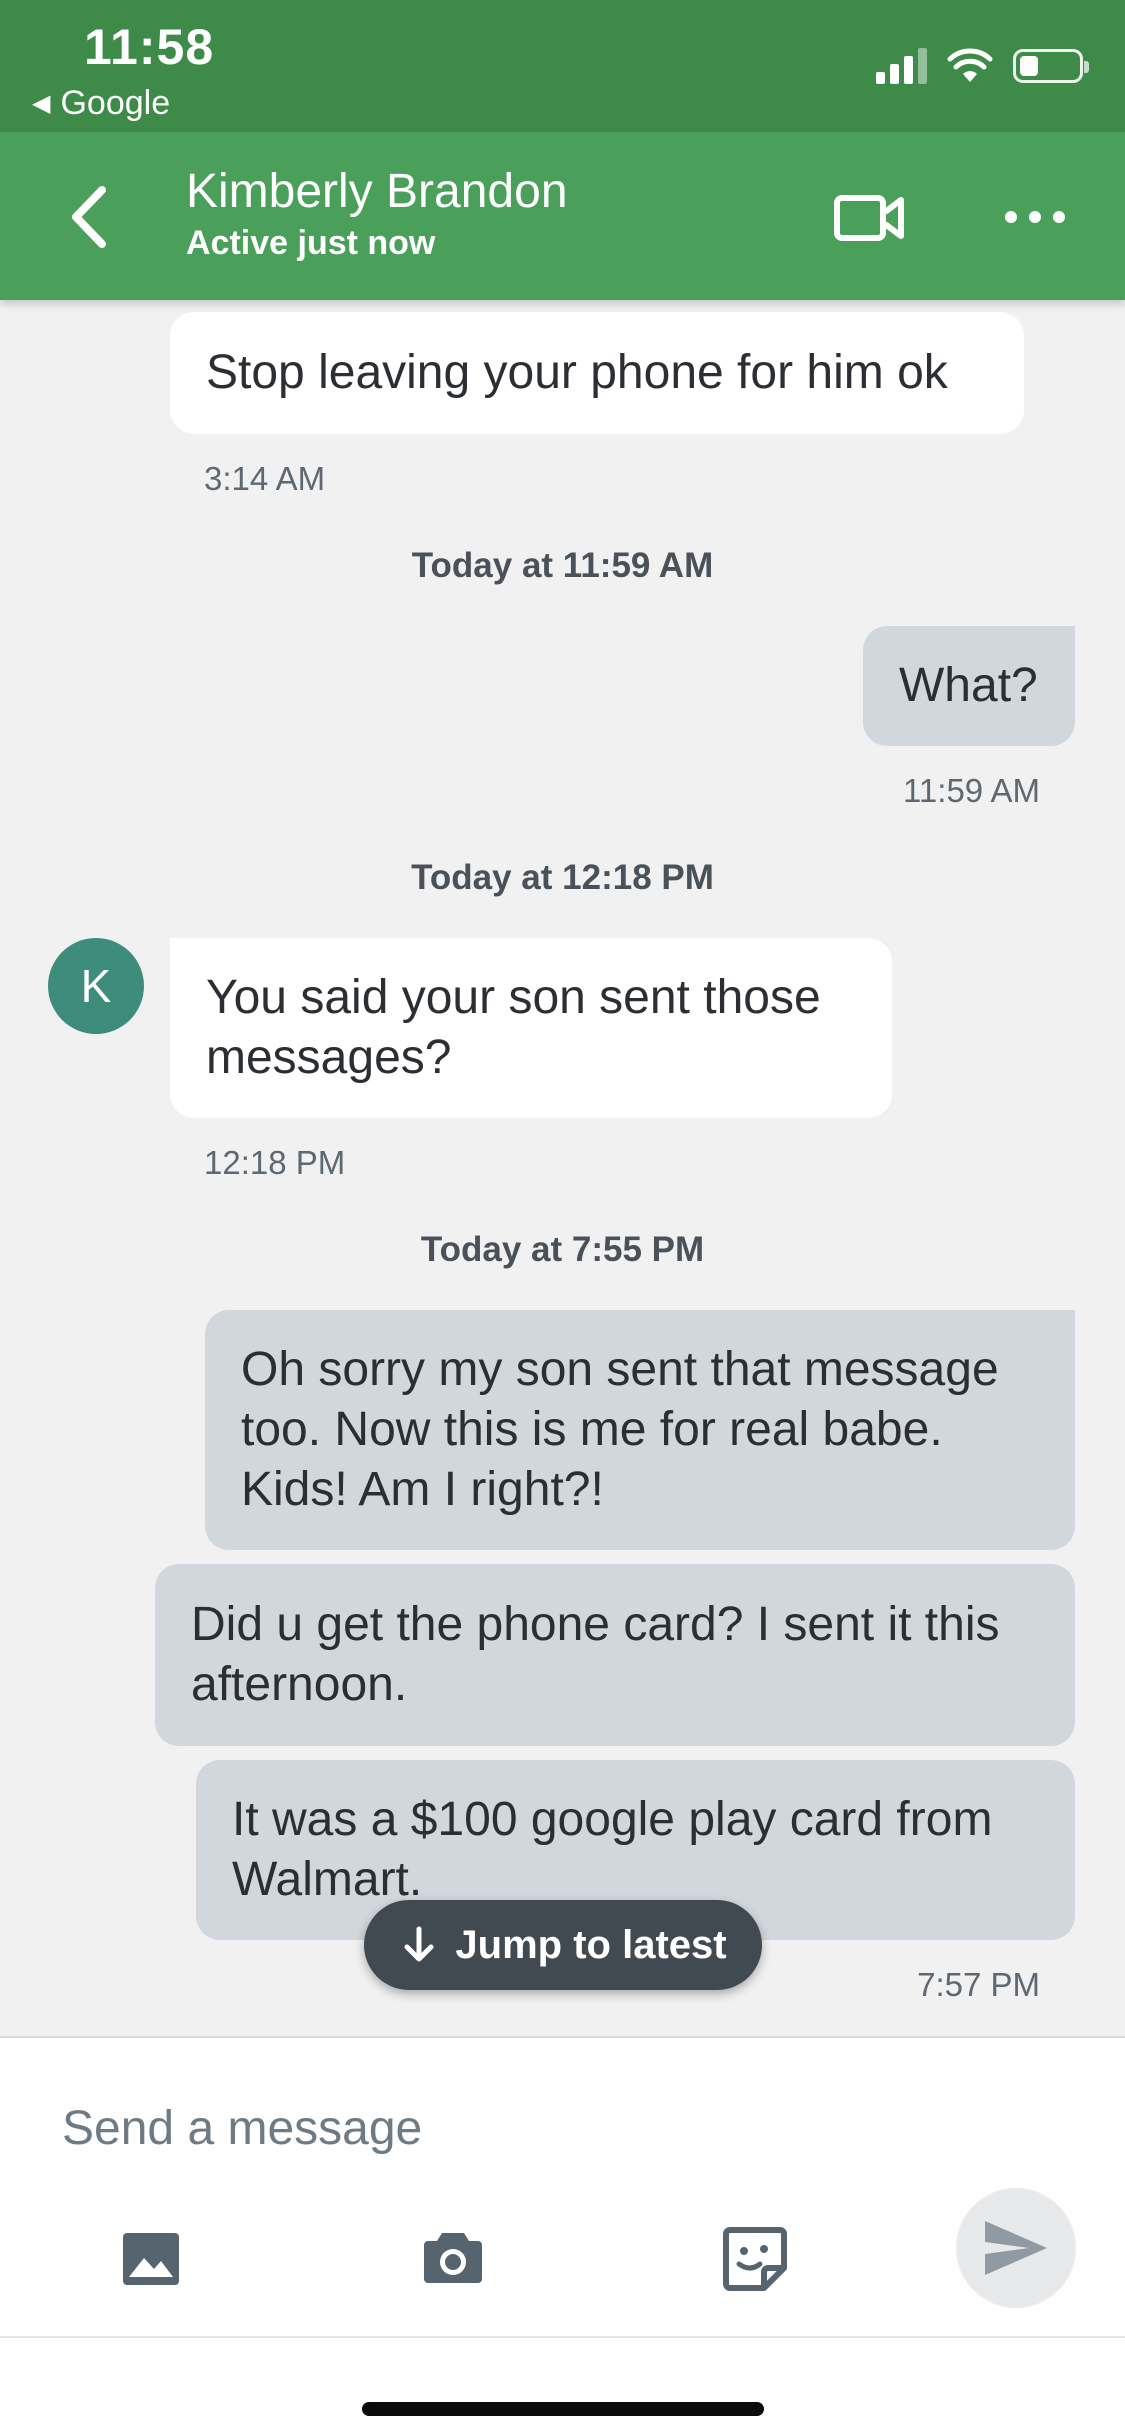 This screenshot has height=2436, width=1125. I want to click on message-timestamp: 11:59 AM, so click(971, 790).